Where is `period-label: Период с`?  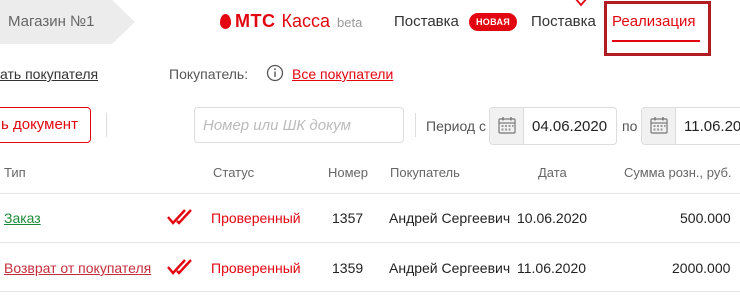
period-label: Период с is located at coordinates (456, 126).